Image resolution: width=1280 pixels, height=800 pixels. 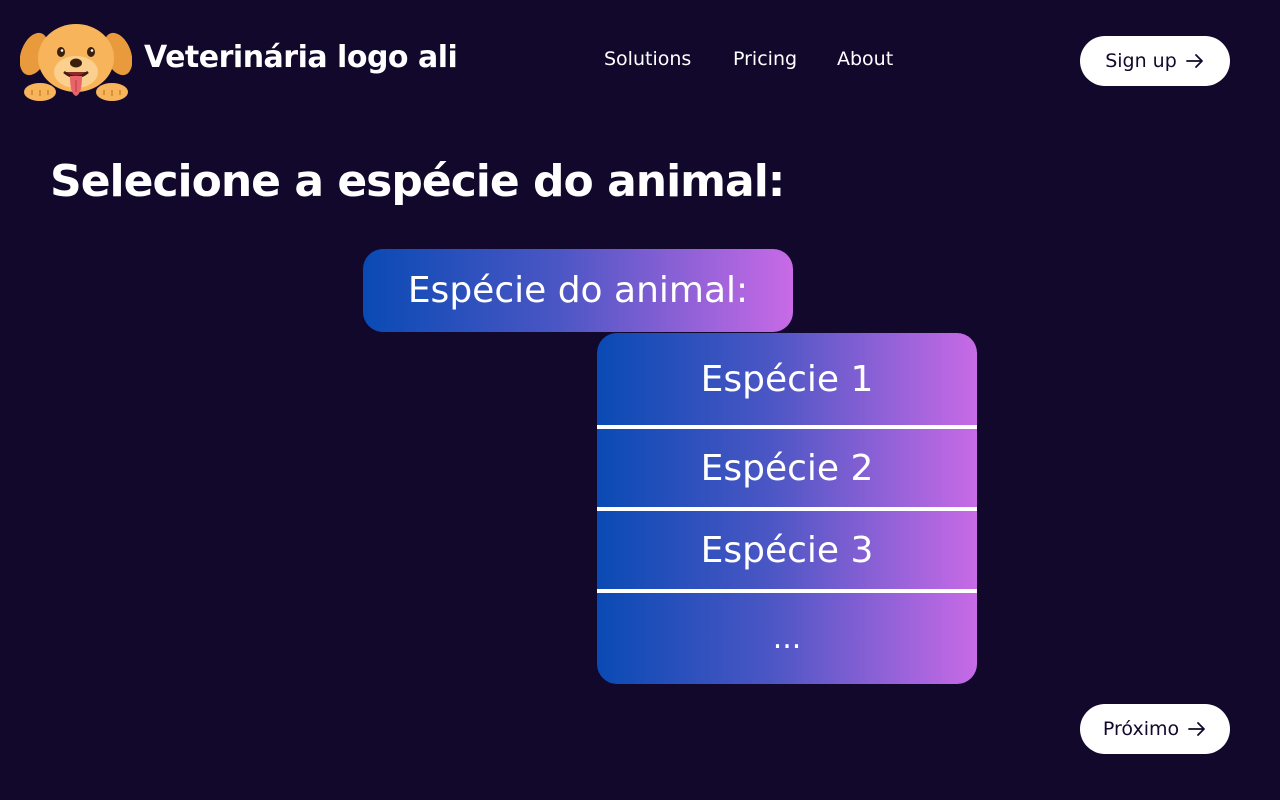 I want to click on nav-pricing: Pricing, so click(x=765, y=59).